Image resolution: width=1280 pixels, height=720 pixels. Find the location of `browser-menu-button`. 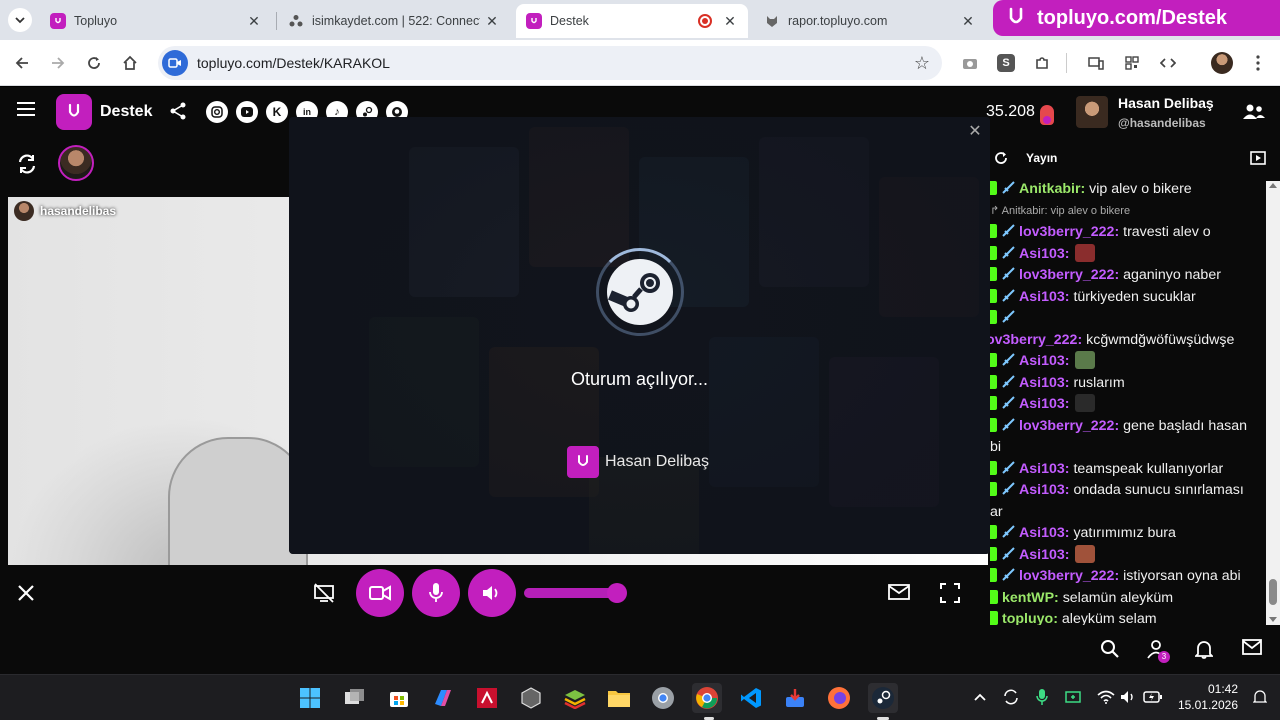

browser-menu-button is located at coordinates (1258, 63).